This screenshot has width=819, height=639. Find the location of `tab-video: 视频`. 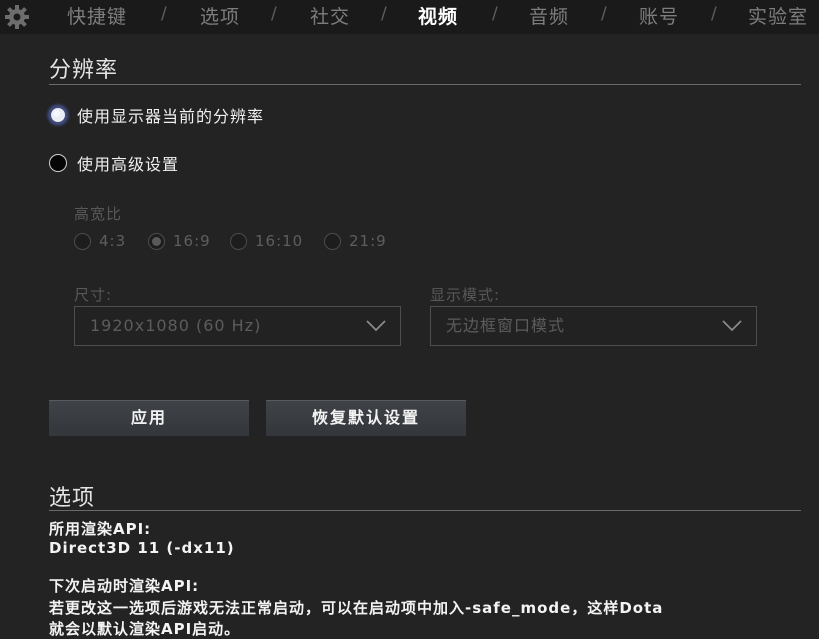

tab-video: 视频 is located at coordinates (438, 15).